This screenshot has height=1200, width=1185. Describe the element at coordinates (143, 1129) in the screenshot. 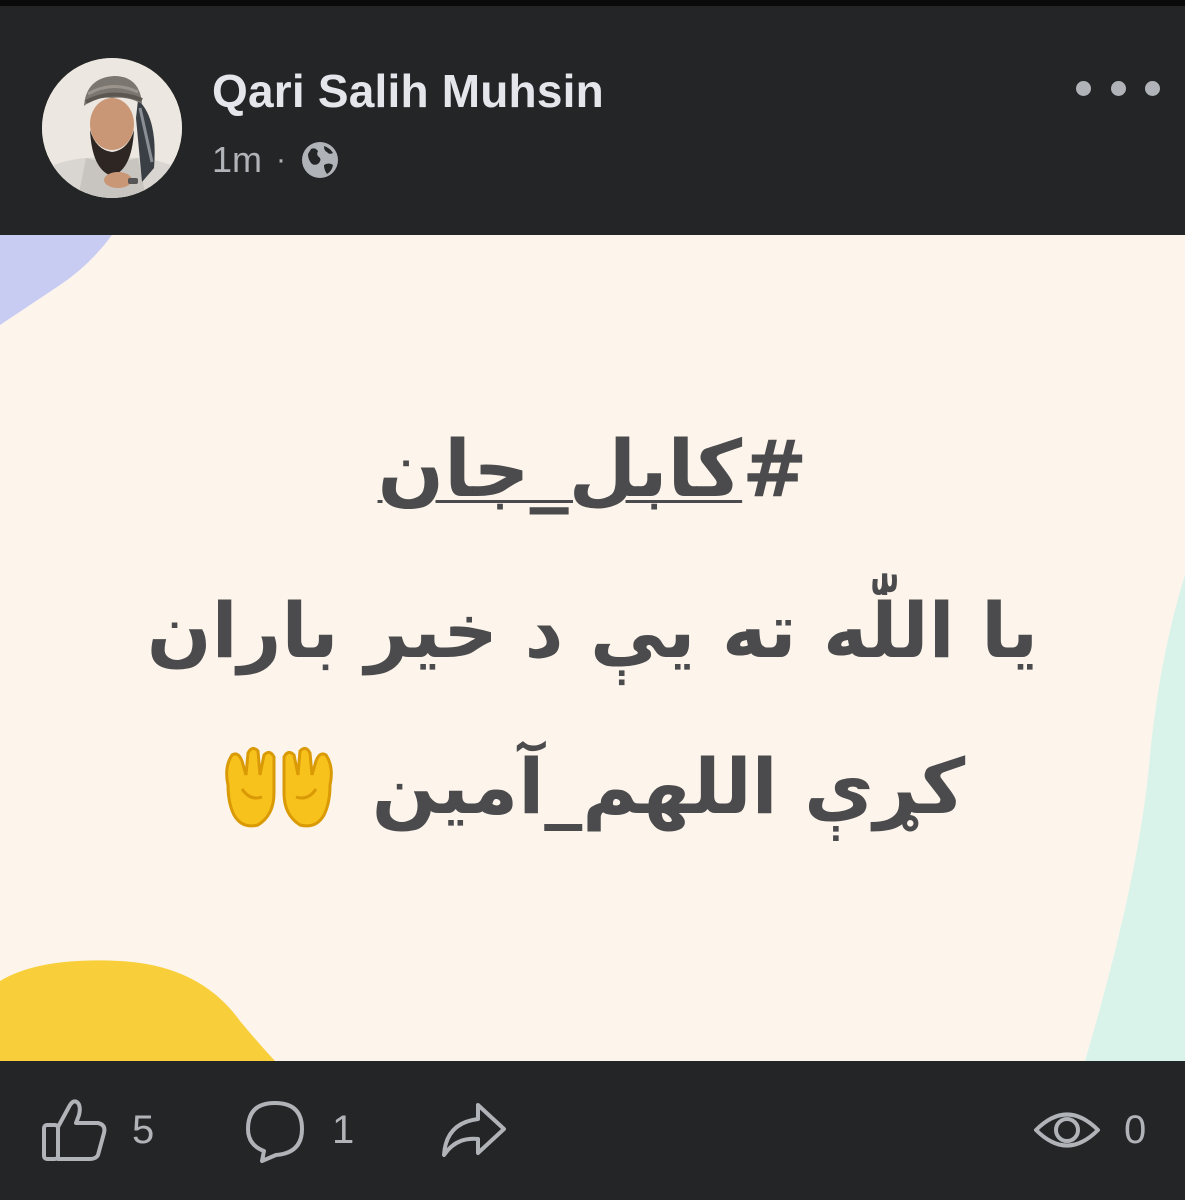

I see `like-count: 5` at that location.